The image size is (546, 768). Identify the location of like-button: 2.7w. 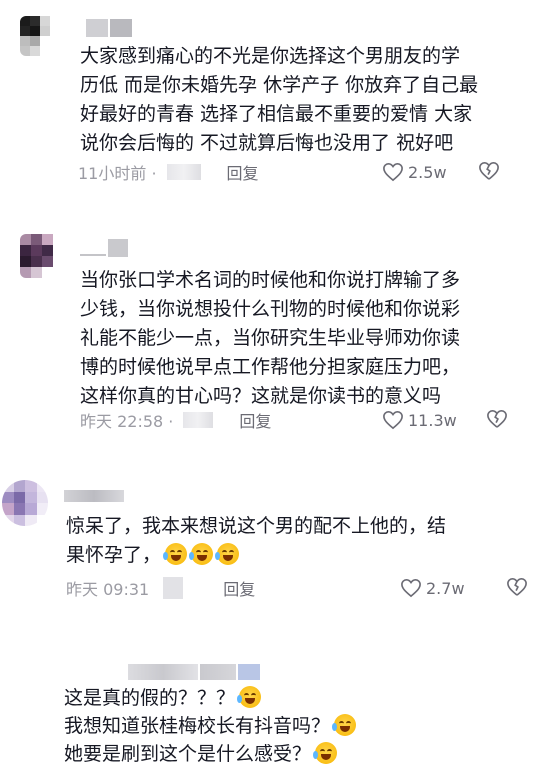
(432, 588).